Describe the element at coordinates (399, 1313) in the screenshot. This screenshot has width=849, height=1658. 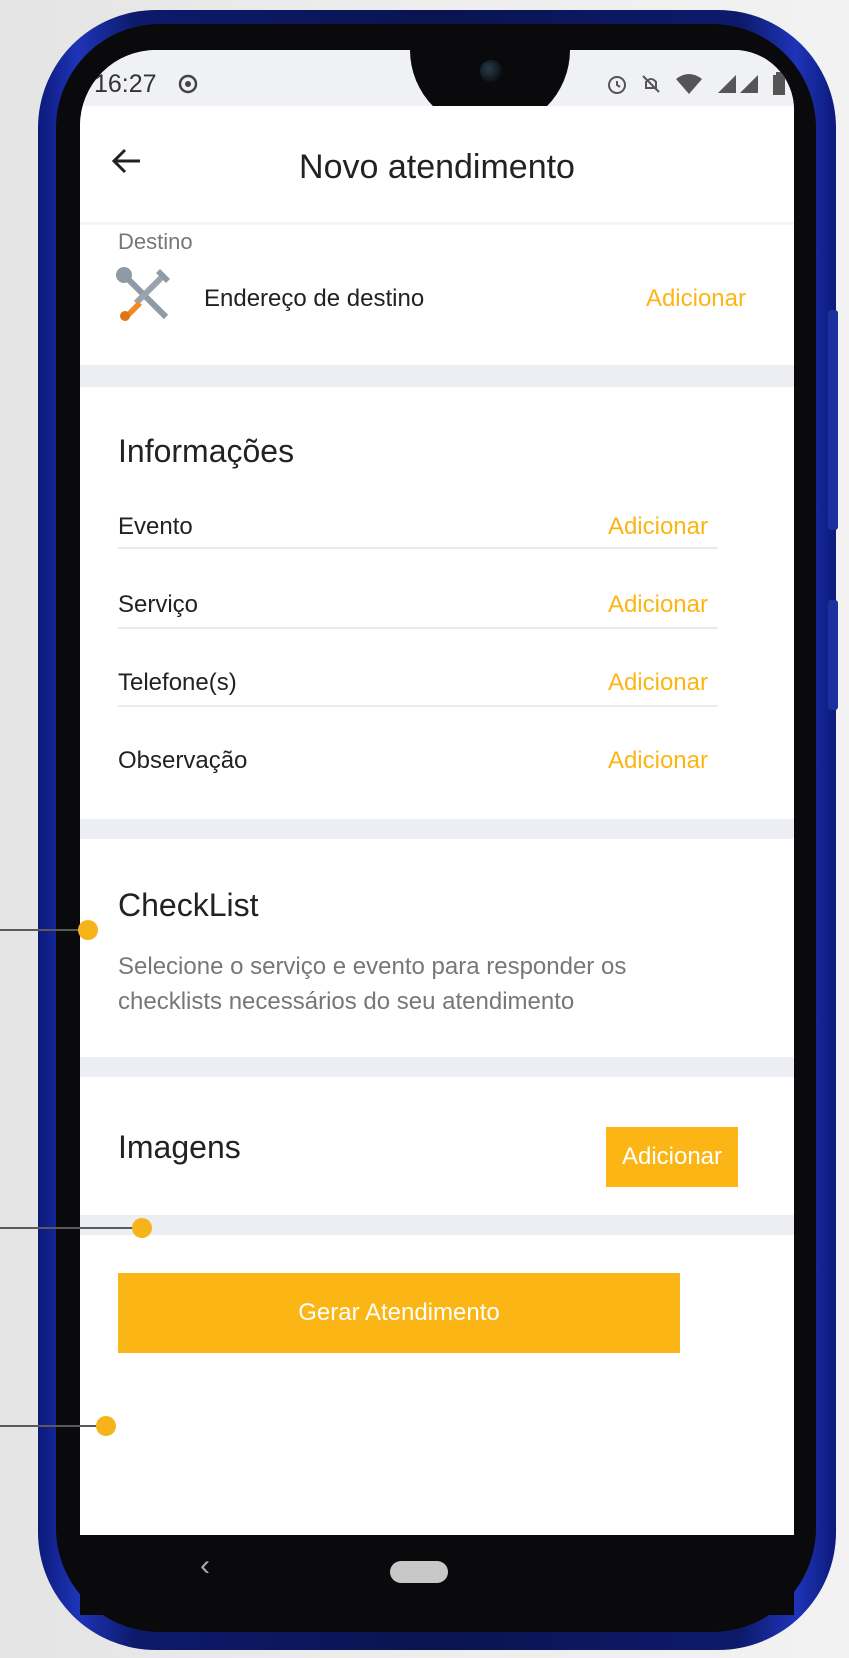
I see `gerar-atendimento-button: Gerar Atendimento` at that location.